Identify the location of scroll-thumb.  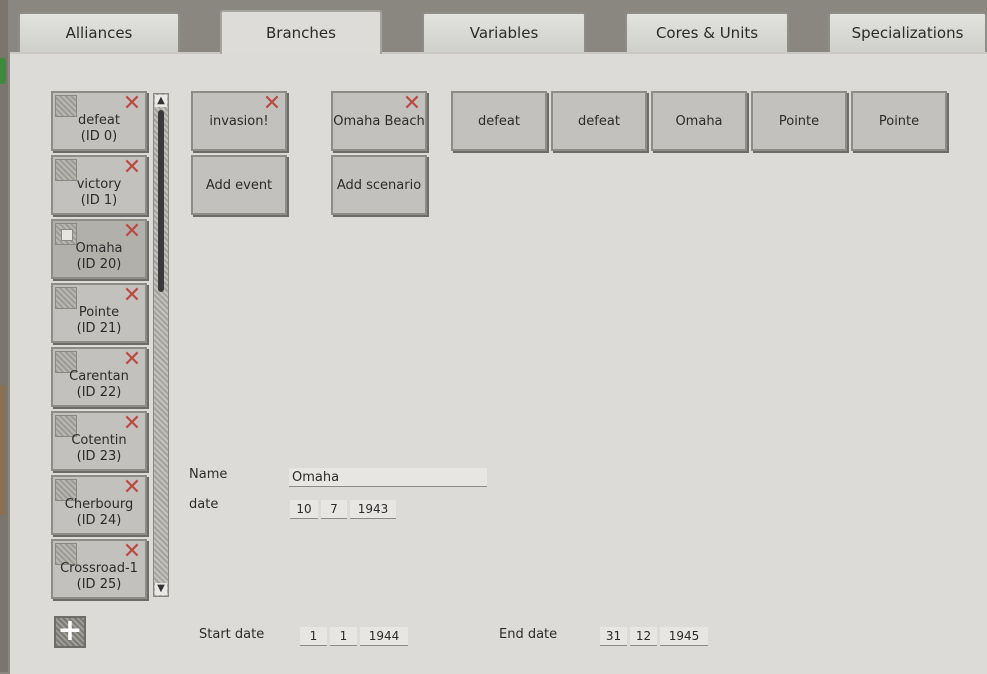
(161, 201).